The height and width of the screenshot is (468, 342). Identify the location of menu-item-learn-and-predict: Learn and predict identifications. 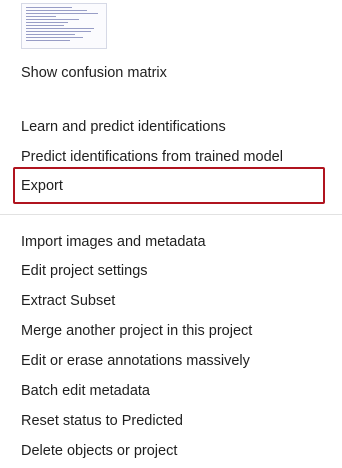
(123, 127).